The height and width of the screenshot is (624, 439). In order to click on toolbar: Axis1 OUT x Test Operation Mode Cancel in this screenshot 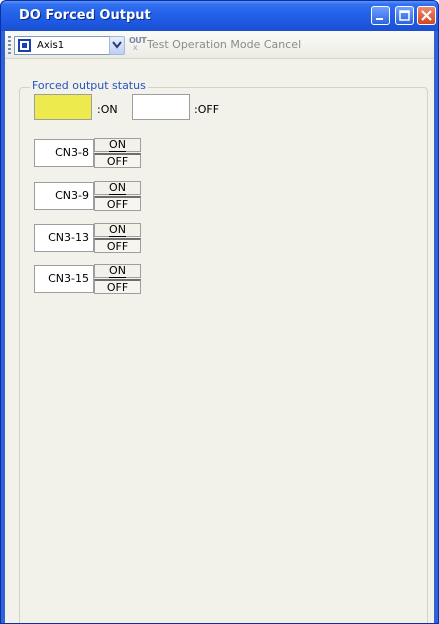, I will do `click(219, 45)`.